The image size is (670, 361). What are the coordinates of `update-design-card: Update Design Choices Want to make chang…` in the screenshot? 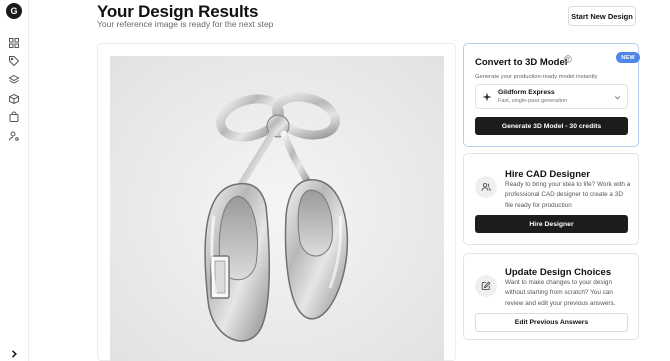 It's located at (551, 296).